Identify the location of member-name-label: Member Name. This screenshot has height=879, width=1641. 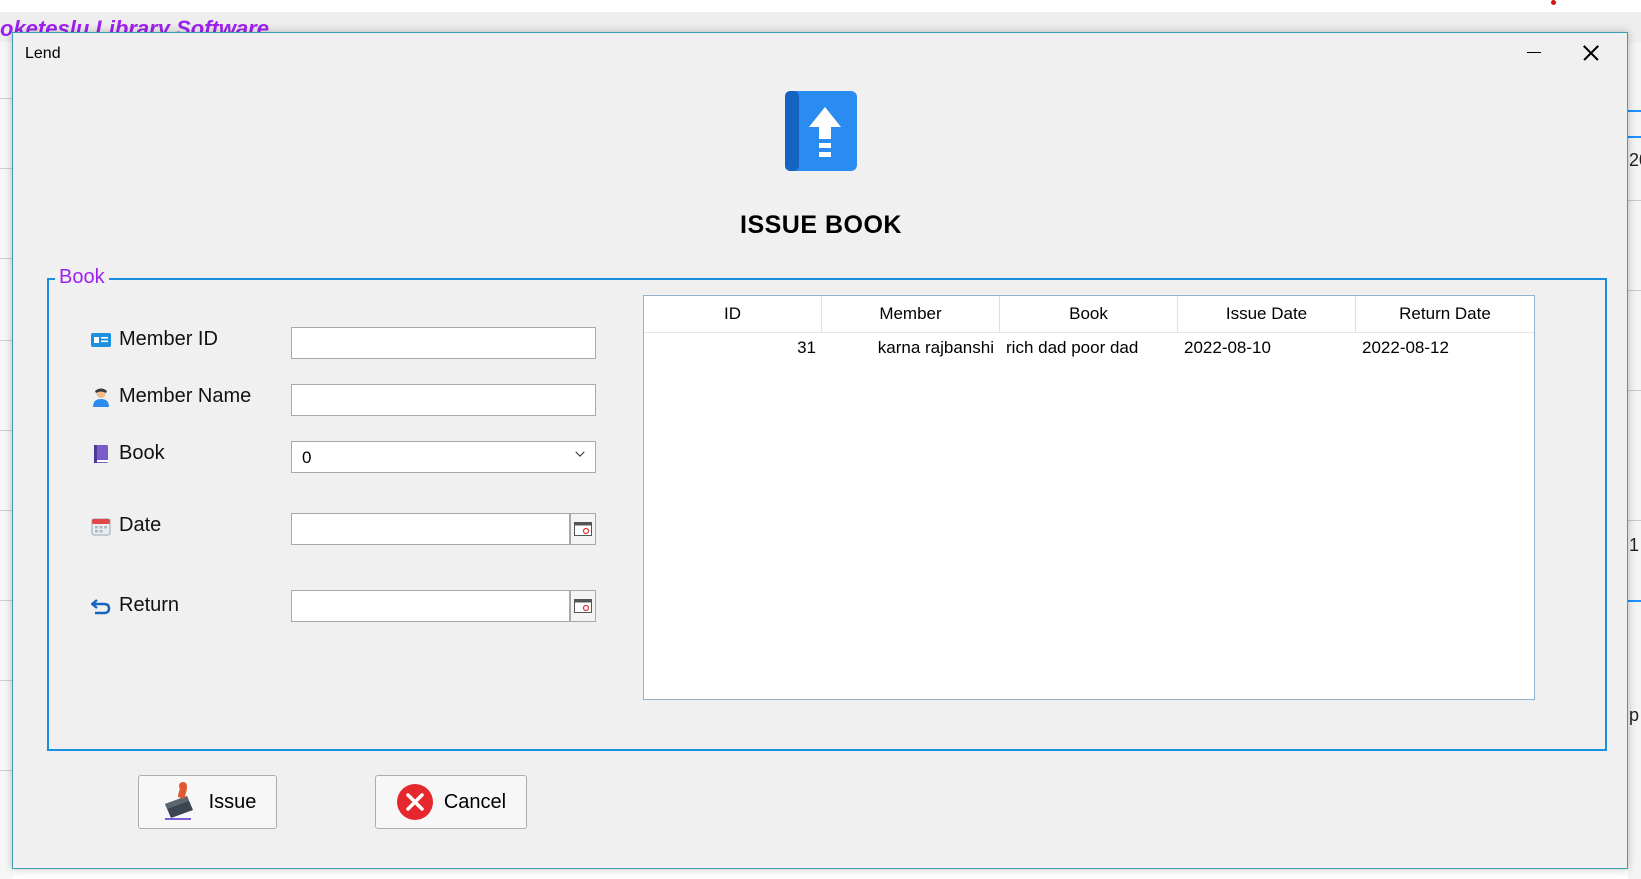
(185, 396).